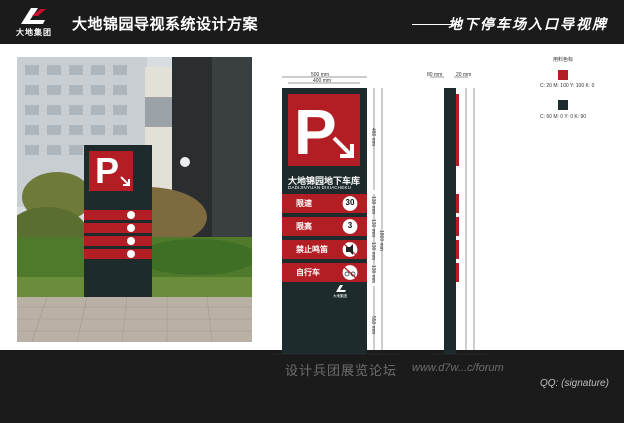 The image size is (624, 423). Describe the element at coordinates (574, 383) in the screenshot. I see `author-signature: QQ: (signature)` at that location.